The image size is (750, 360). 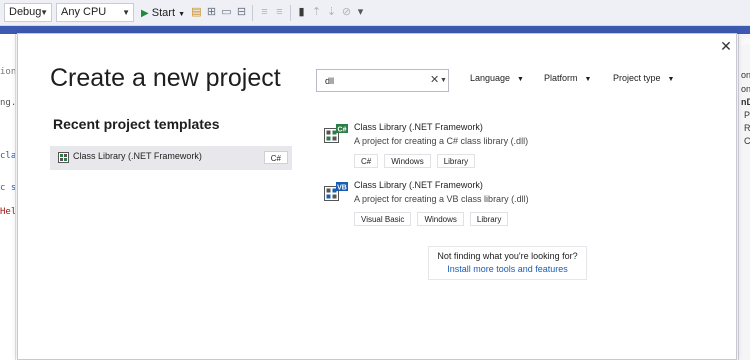 I want to click on language-filter-label: Language, so click(x=490, y=78).